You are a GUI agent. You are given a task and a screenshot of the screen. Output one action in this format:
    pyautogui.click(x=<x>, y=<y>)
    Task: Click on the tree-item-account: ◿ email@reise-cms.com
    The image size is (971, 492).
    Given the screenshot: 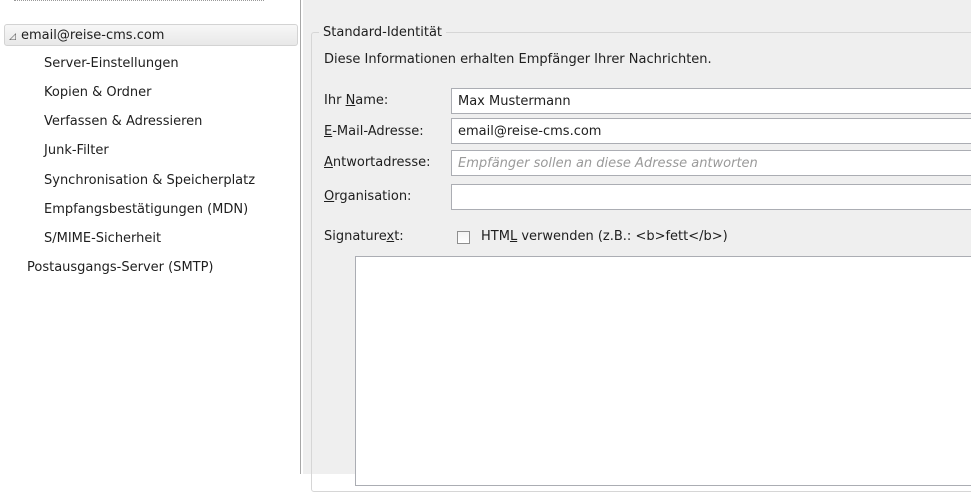 What is the action you would take?
    pyautogui.click(x=151, y=35)
    